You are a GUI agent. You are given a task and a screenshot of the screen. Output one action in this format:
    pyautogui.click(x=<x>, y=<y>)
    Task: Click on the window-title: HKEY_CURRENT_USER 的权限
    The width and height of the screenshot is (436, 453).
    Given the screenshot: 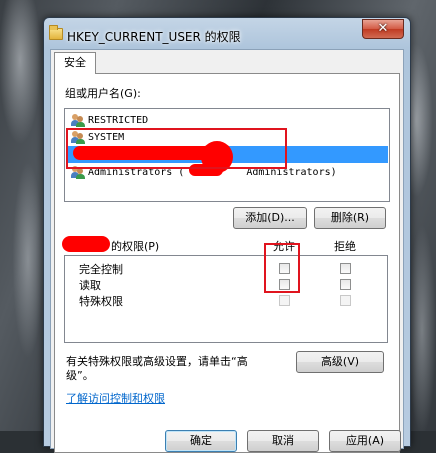 What is the action you would take?
    pyautogui.click(x=154, y=37)
    